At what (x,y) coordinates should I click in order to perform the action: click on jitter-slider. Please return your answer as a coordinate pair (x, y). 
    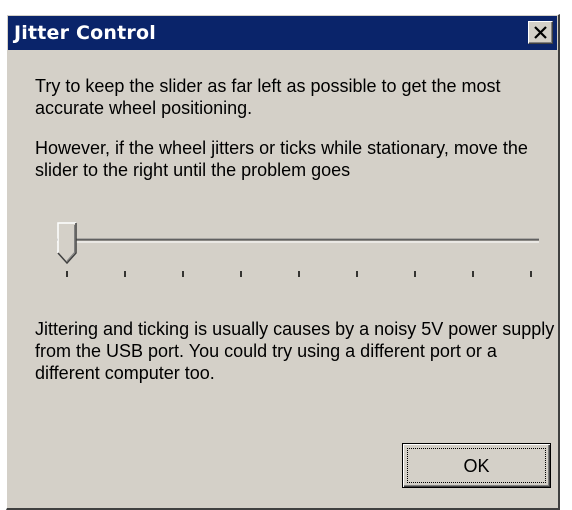
    Looking at the image, I should click on (293, 251).